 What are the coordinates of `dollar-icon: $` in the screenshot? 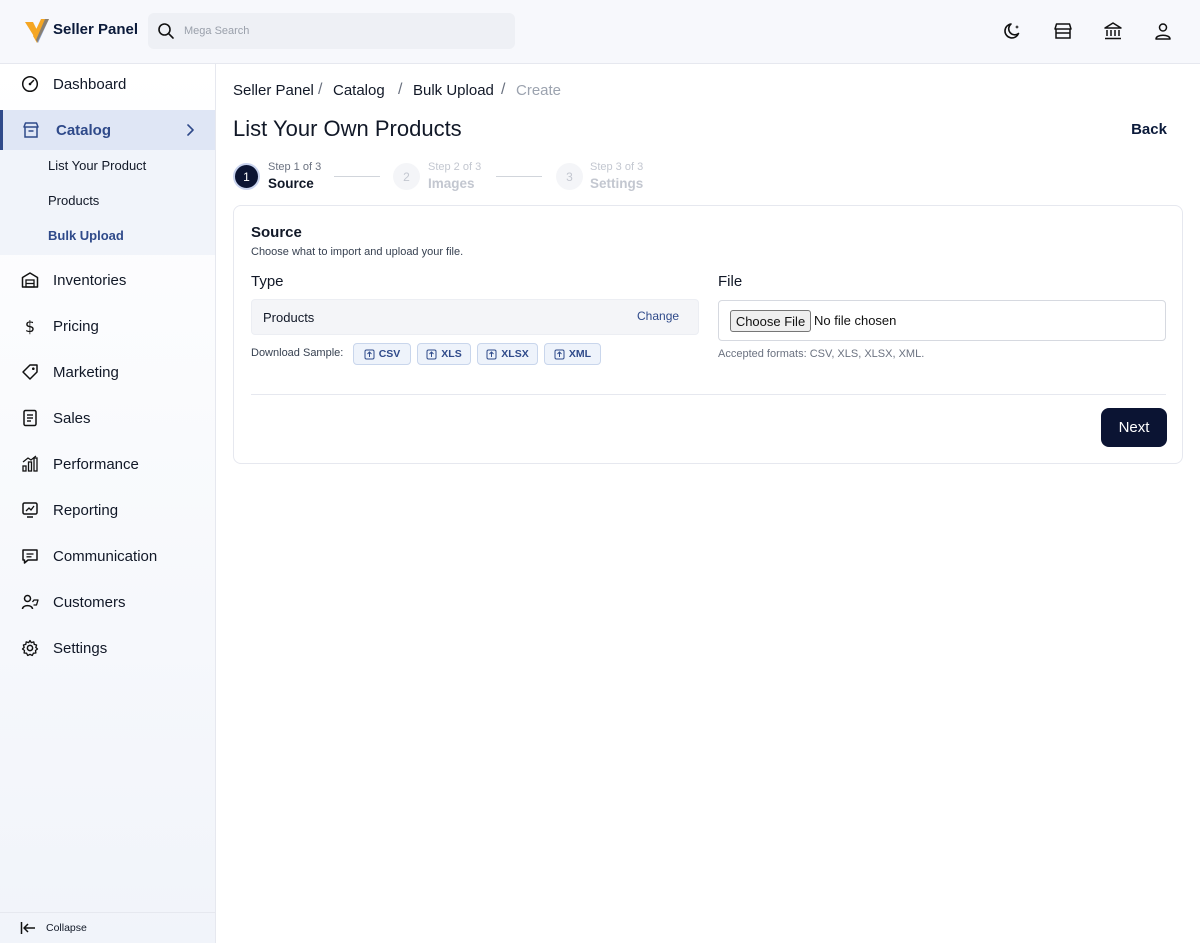 It's located at (30, 326).